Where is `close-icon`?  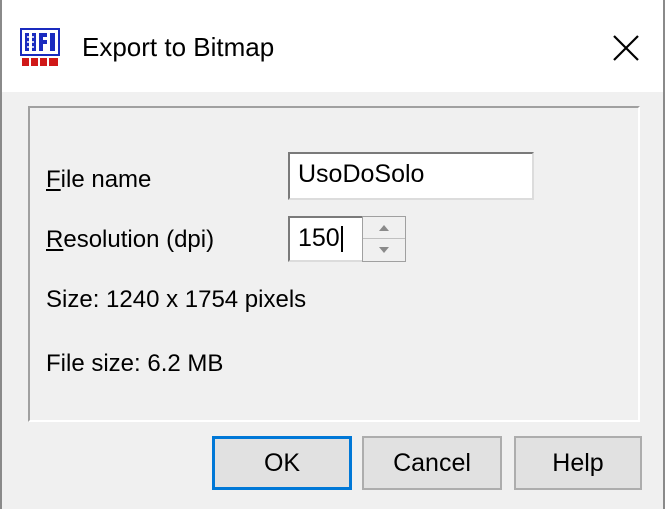 close-icon is located at coordinates (626, 48).